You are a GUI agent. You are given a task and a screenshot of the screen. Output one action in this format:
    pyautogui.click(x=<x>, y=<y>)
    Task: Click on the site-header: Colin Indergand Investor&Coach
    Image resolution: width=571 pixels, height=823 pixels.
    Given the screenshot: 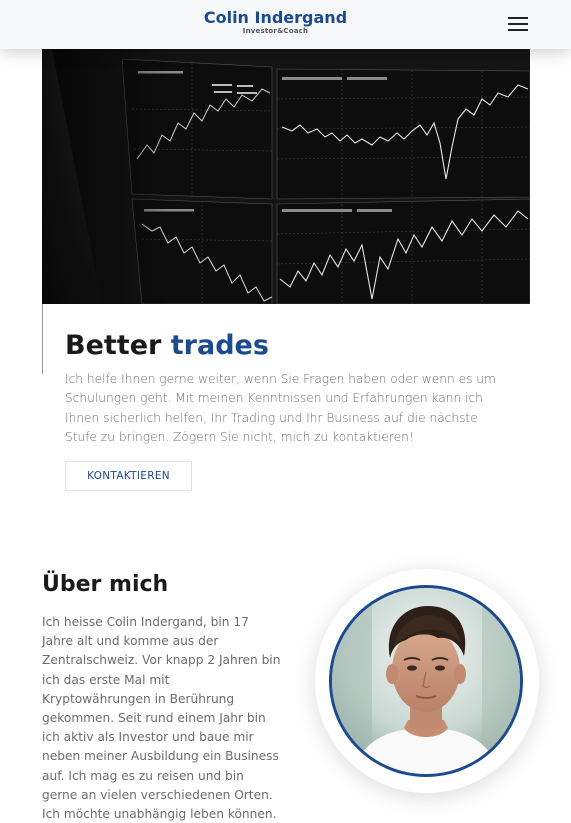 What is the action you would take?
    pyautogui.click(x=285, y=24)
    